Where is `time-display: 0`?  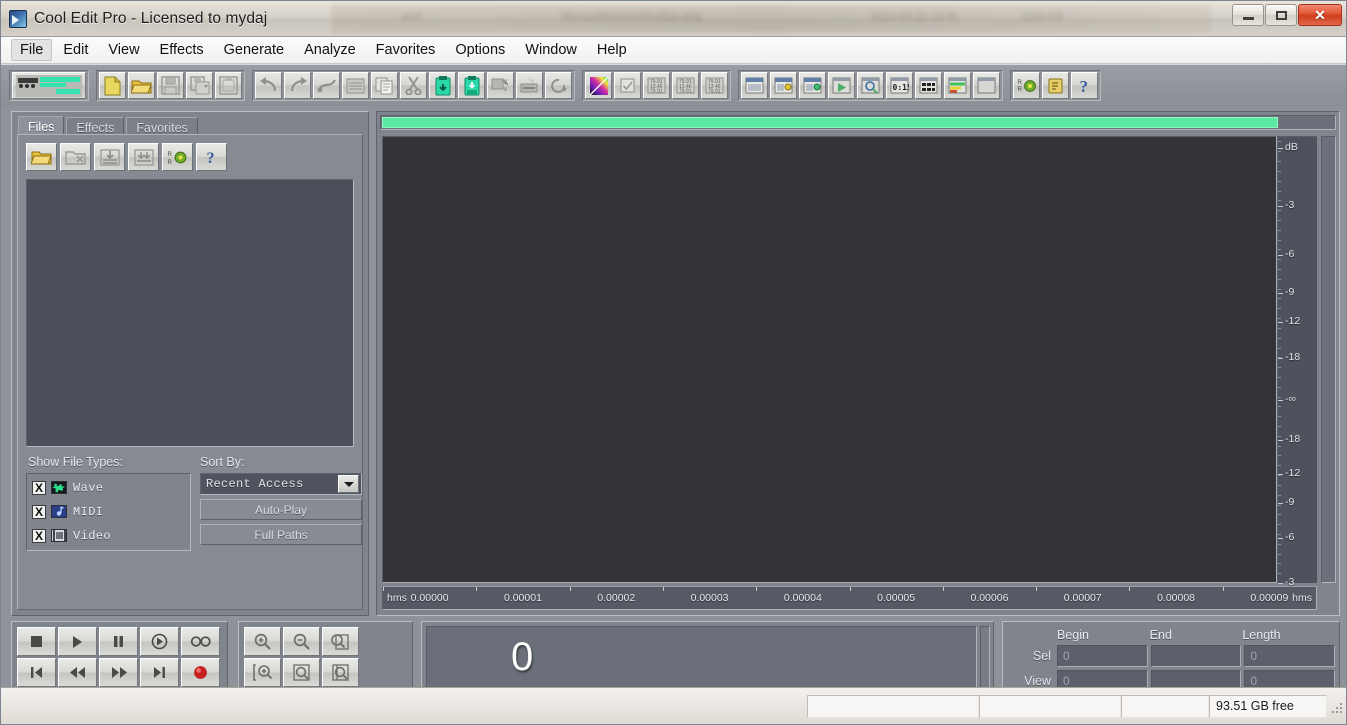
time-display: 0 is located at coordinates (701, 657).